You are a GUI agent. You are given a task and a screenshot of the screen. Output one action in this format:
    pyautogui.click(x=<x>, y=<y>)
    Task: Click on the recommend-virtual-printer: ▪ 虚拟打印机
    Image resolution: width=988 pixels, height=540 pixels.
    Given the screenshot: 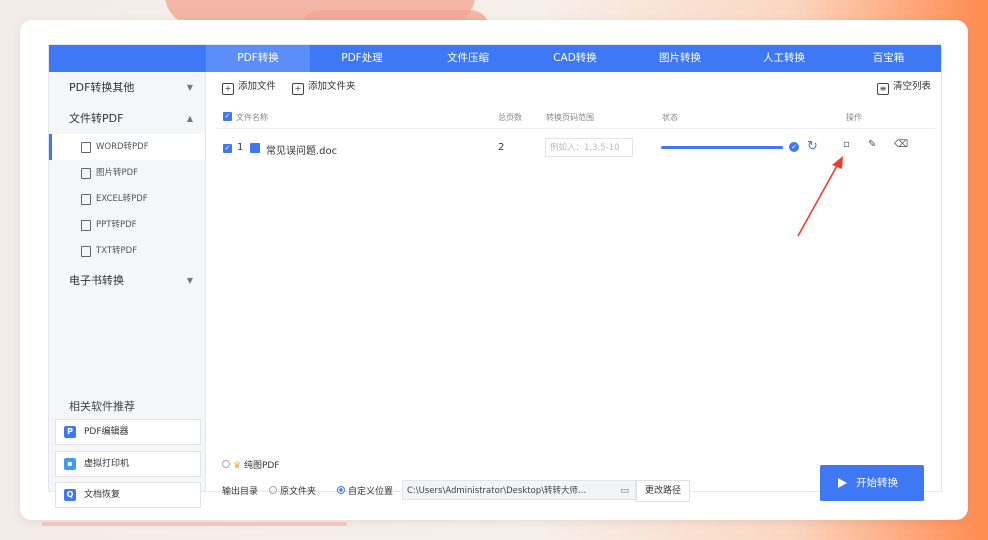 What is the action you would take?
    pyautogui.click(x=128, y=464)
    